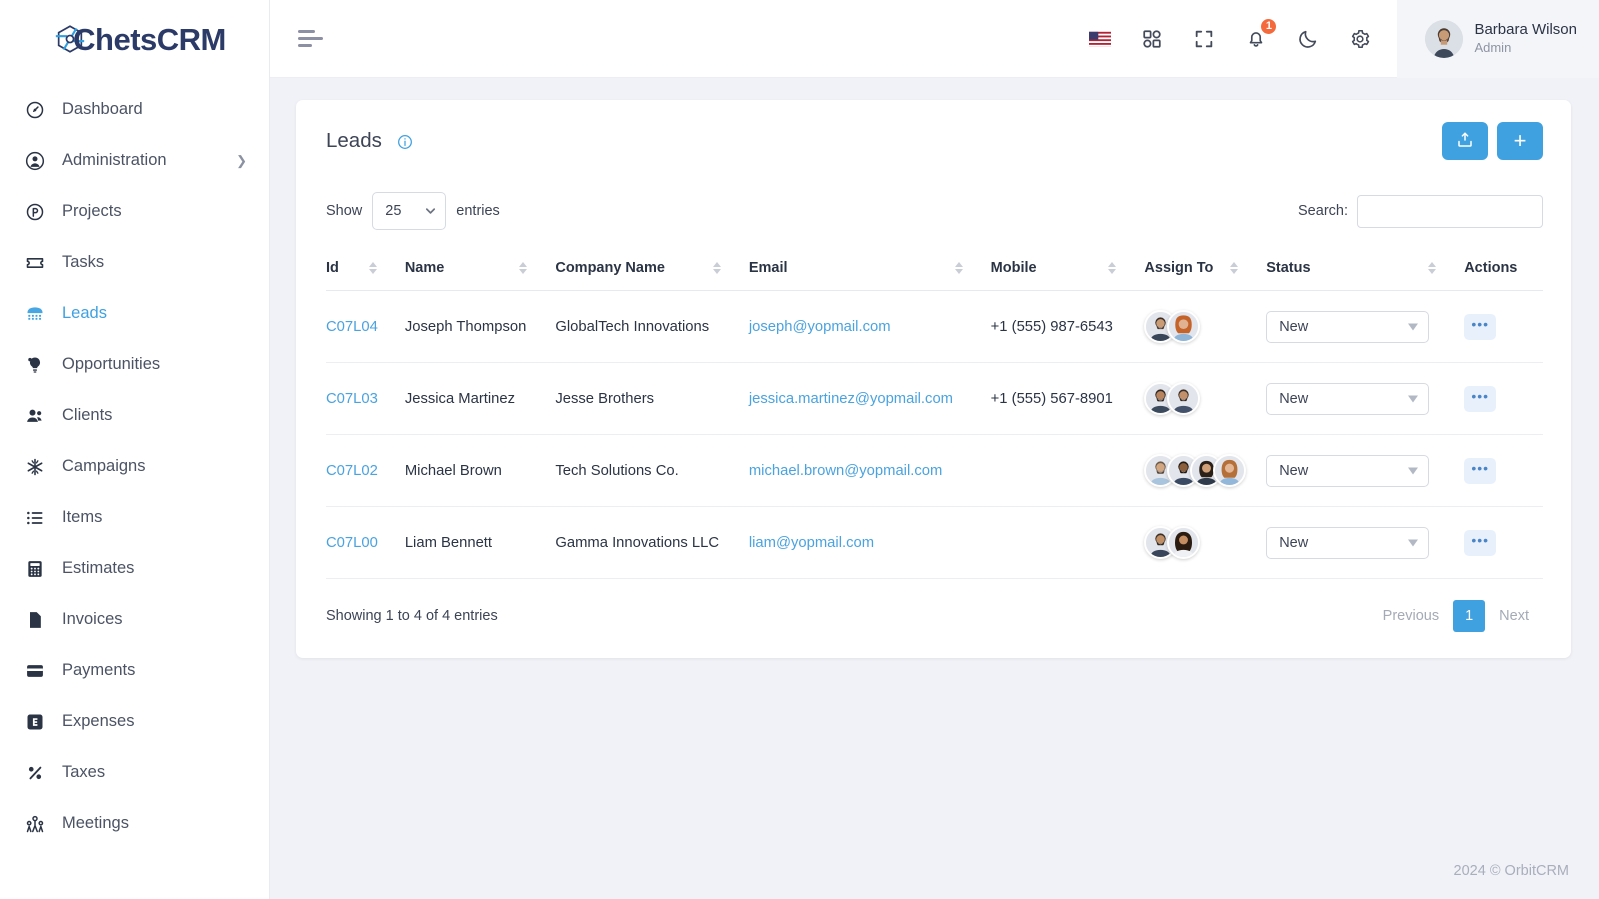  Describe the element at coordinates (1469, 616) in the screenshot. I see `pagination-page-1: 1` at that location.